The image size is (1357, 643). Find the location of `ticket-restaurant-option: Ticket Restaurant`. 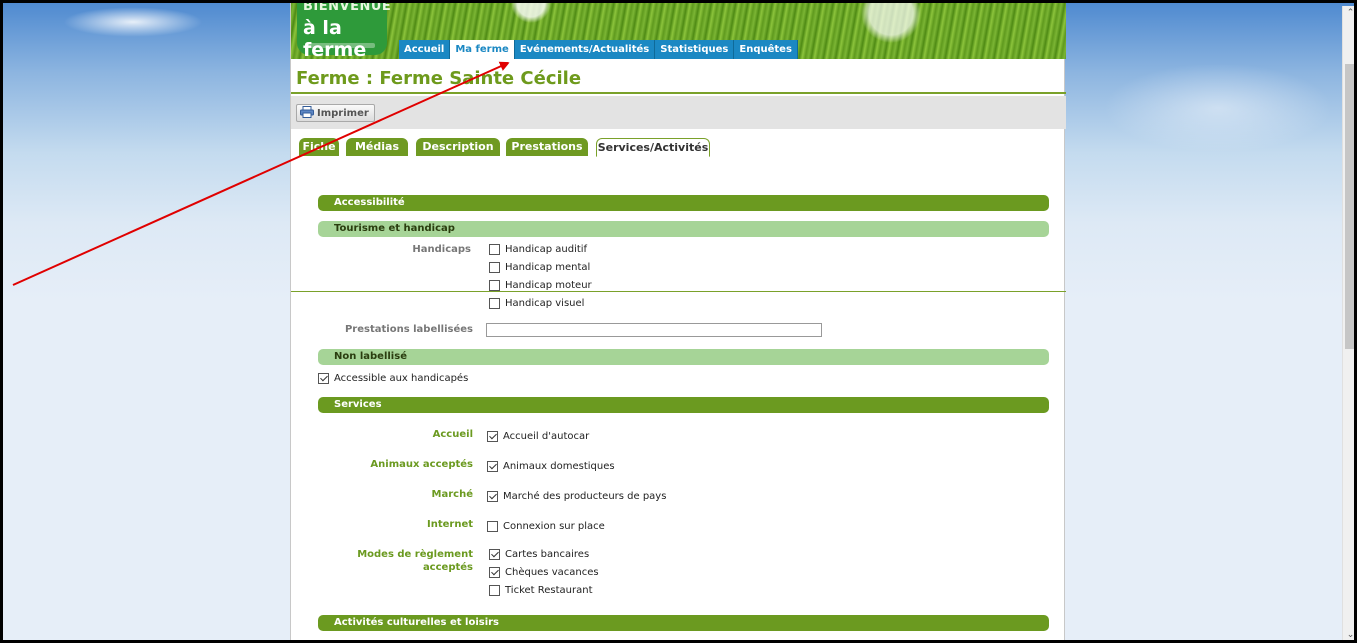

ticket-restaurant-option: Ticket Restaurant is located at coordinates (541, 590).